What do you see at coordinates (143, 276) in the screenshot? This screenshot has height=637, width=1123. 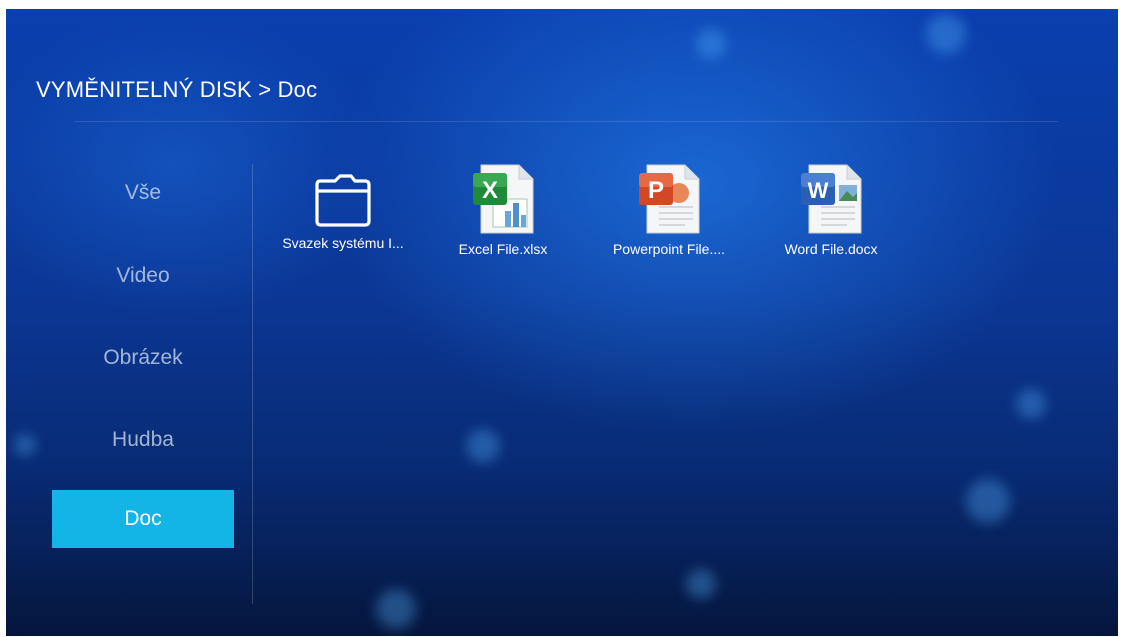 I see `sidebar-item-video: Video` at bounding box center [143, 276].